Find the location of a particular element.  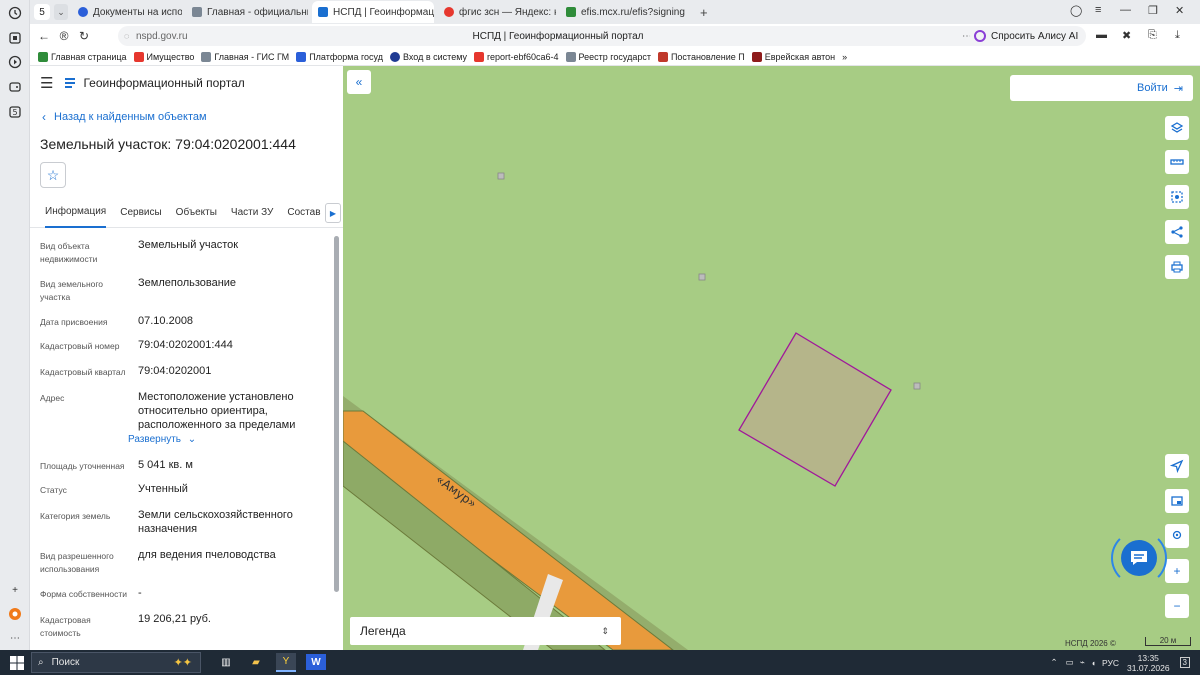

collections-icon is located at coordinates (15, 38).